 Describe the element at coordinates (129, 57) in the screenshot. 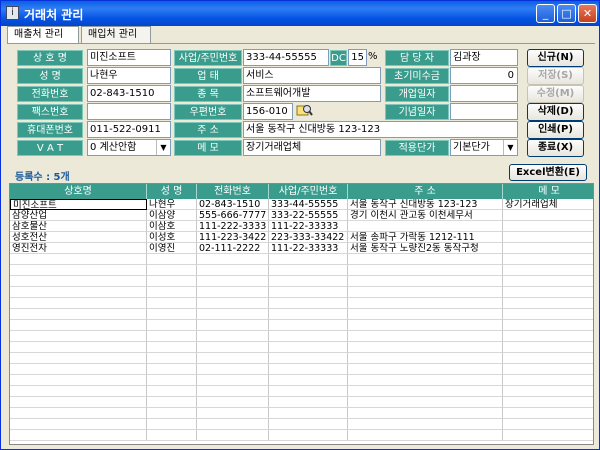

I see `company-field: 미진소프트` at that location.